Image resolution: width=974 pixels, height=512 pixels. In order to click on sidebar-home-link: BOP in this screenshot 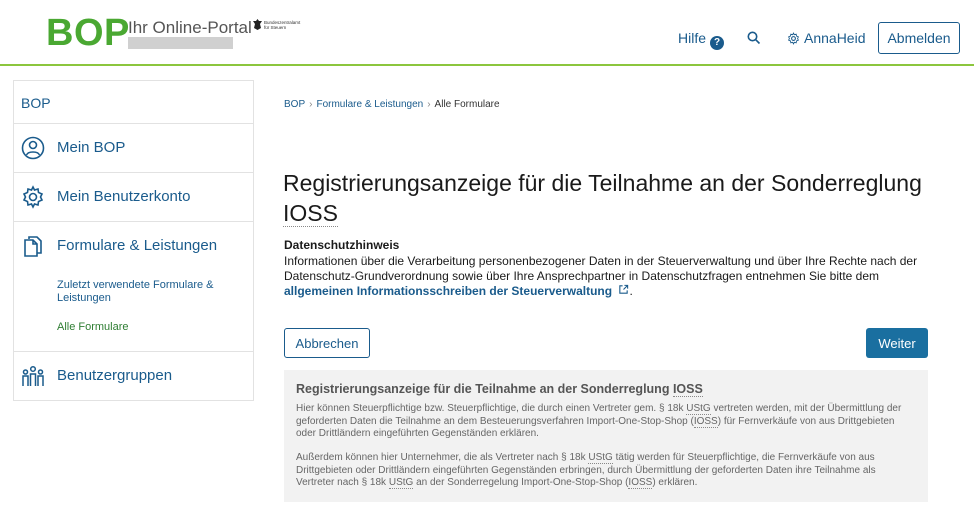, I will do `click(36, 103)`.